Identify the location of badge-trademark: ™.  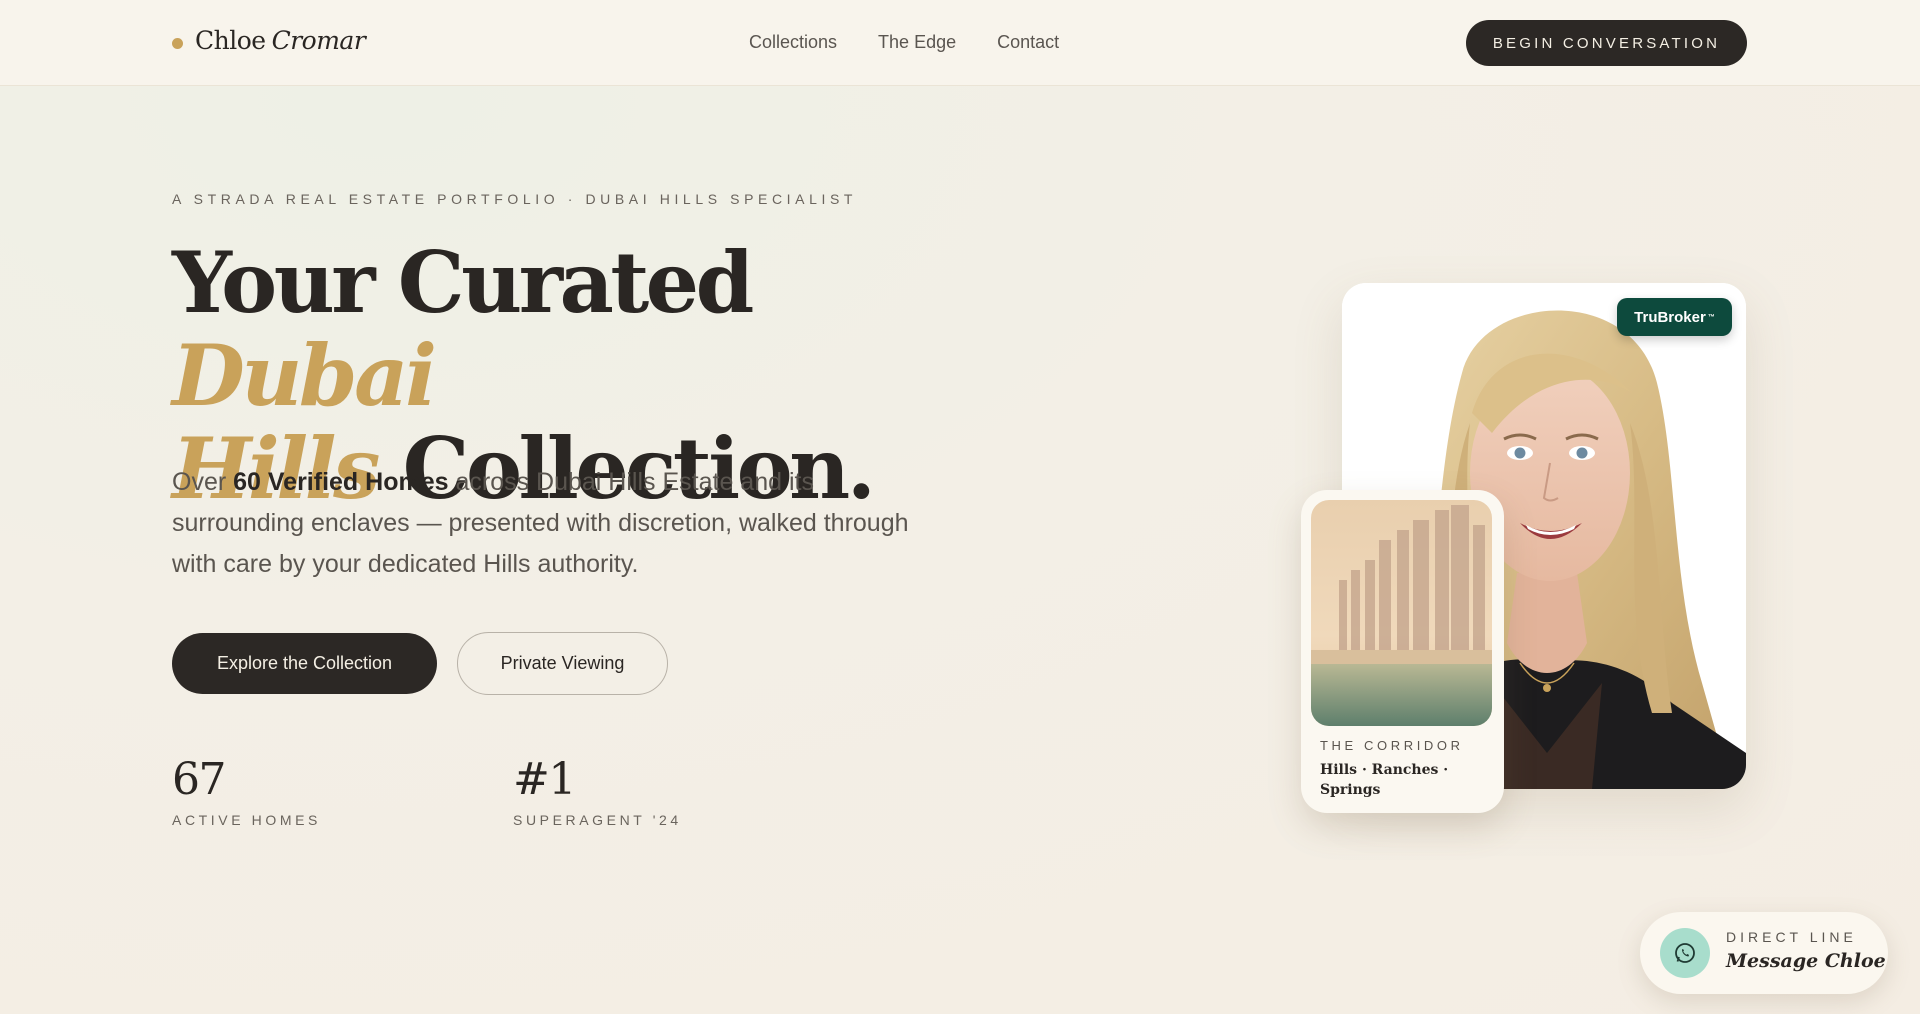
(1711, 317).